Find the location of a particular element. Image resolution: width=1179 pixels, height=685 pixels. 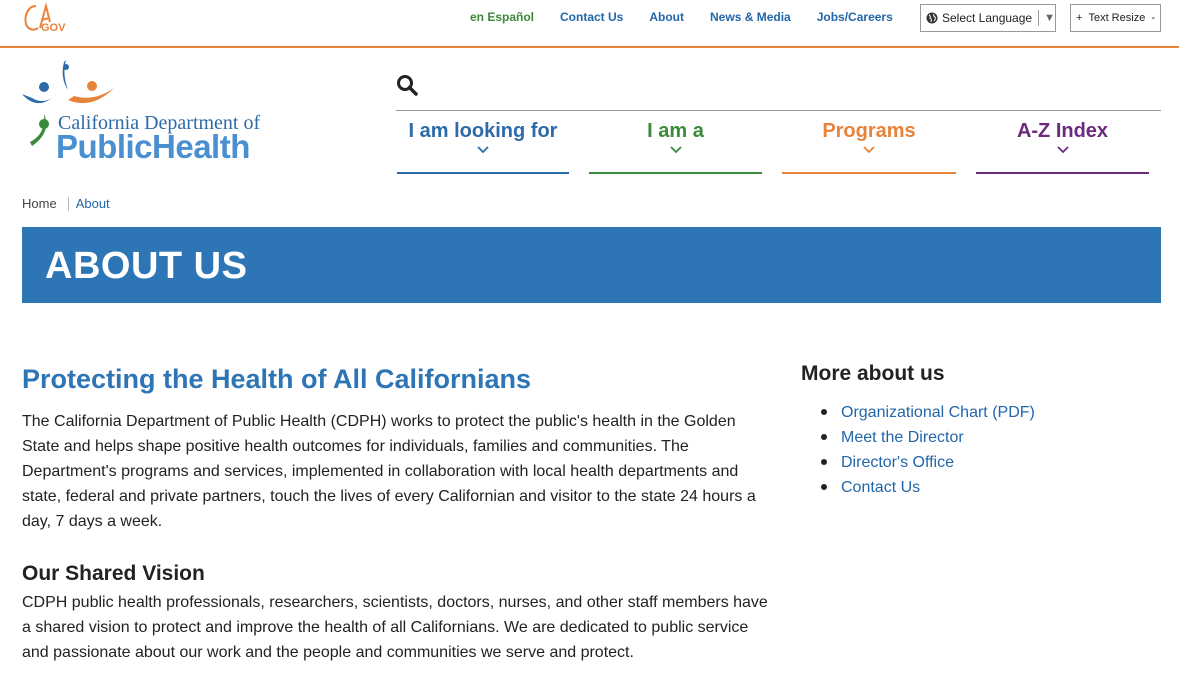

text-resize-label: Text Resize is located at coordinates (1117, 18).